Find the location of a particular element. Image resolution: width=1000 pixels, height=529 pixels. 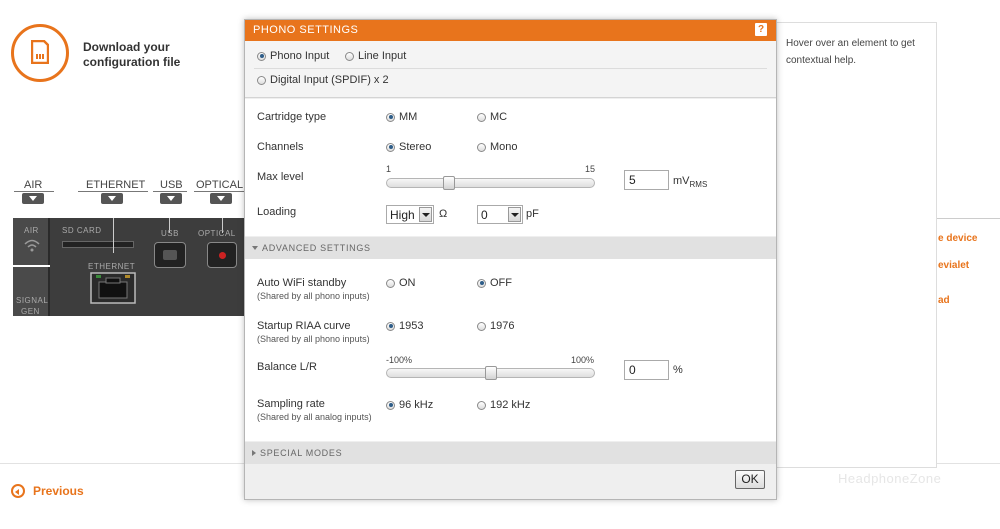

balance-min: -100% is located at coordinates (399, 360).